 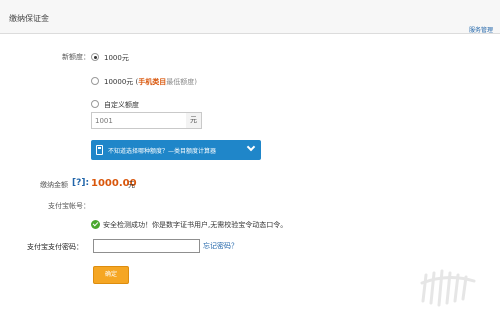 What do you see at coordinates (99, 150) in the screenshot?
I see `calculator-icon` at bounding box center [99, 150].